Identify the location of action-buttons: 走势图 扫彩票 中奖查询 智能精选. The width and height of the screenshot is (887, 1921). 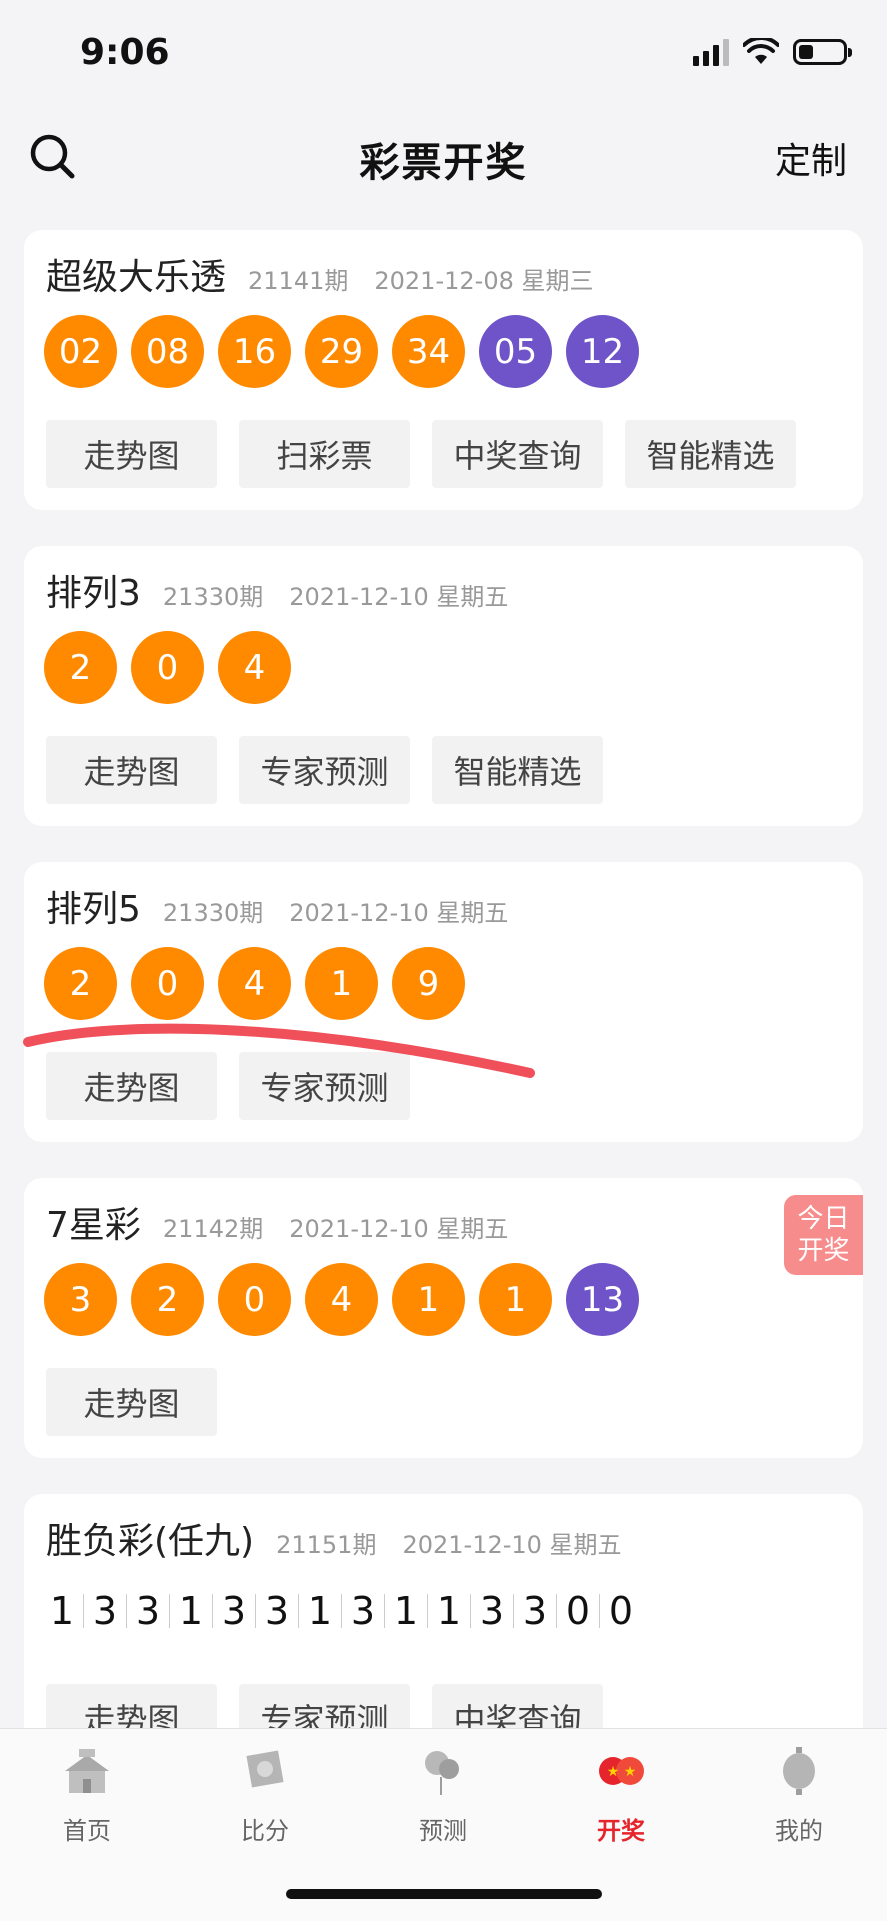
(421, 454).